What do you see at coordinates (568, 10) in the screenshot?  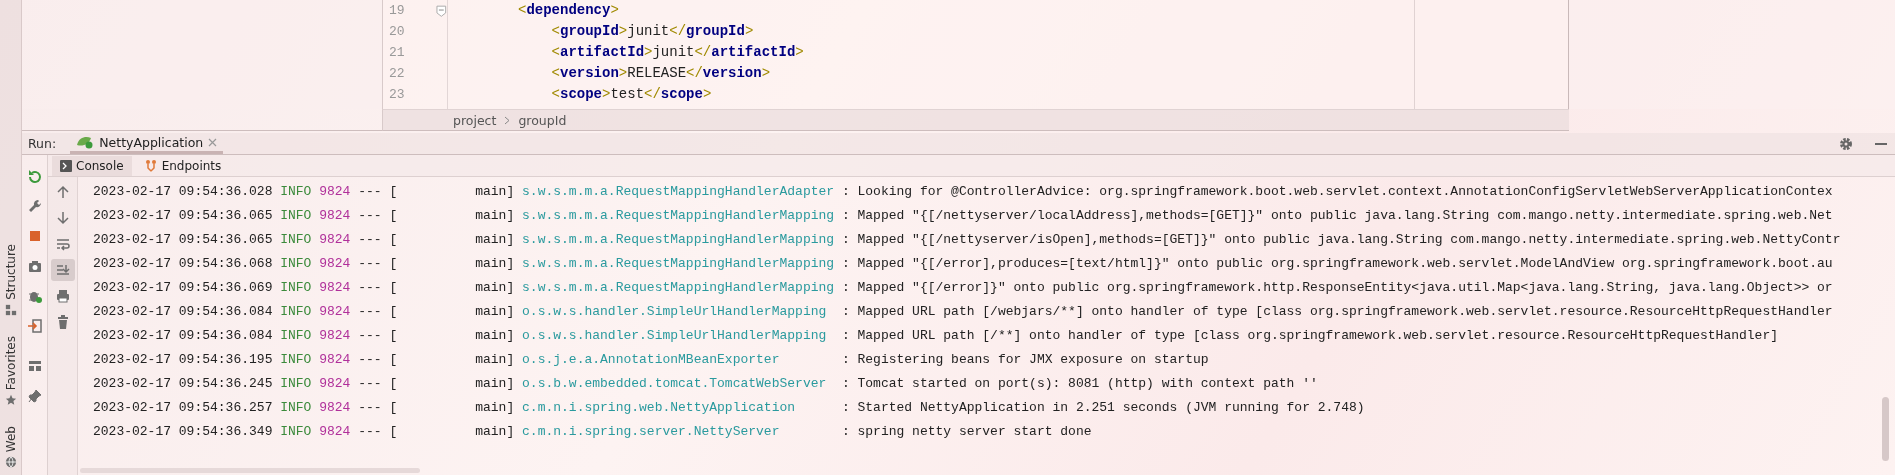 I see `code-line: <dependency>` at bounding box center [568, 10].